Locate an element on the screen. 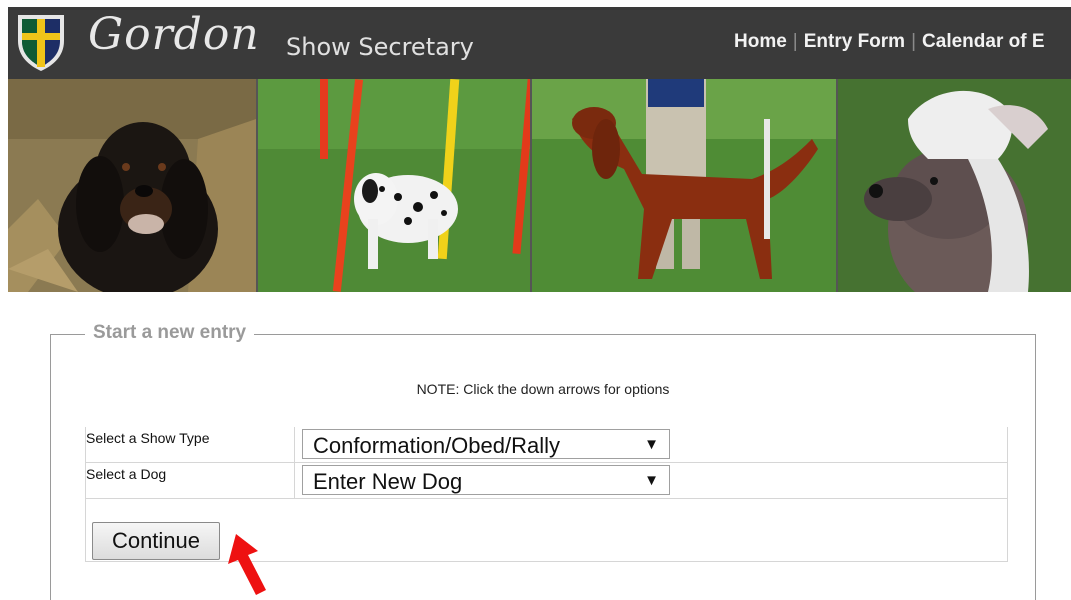  top-nav: Home | Entry Form | Calendar of E is located at coordinates (889, 42).